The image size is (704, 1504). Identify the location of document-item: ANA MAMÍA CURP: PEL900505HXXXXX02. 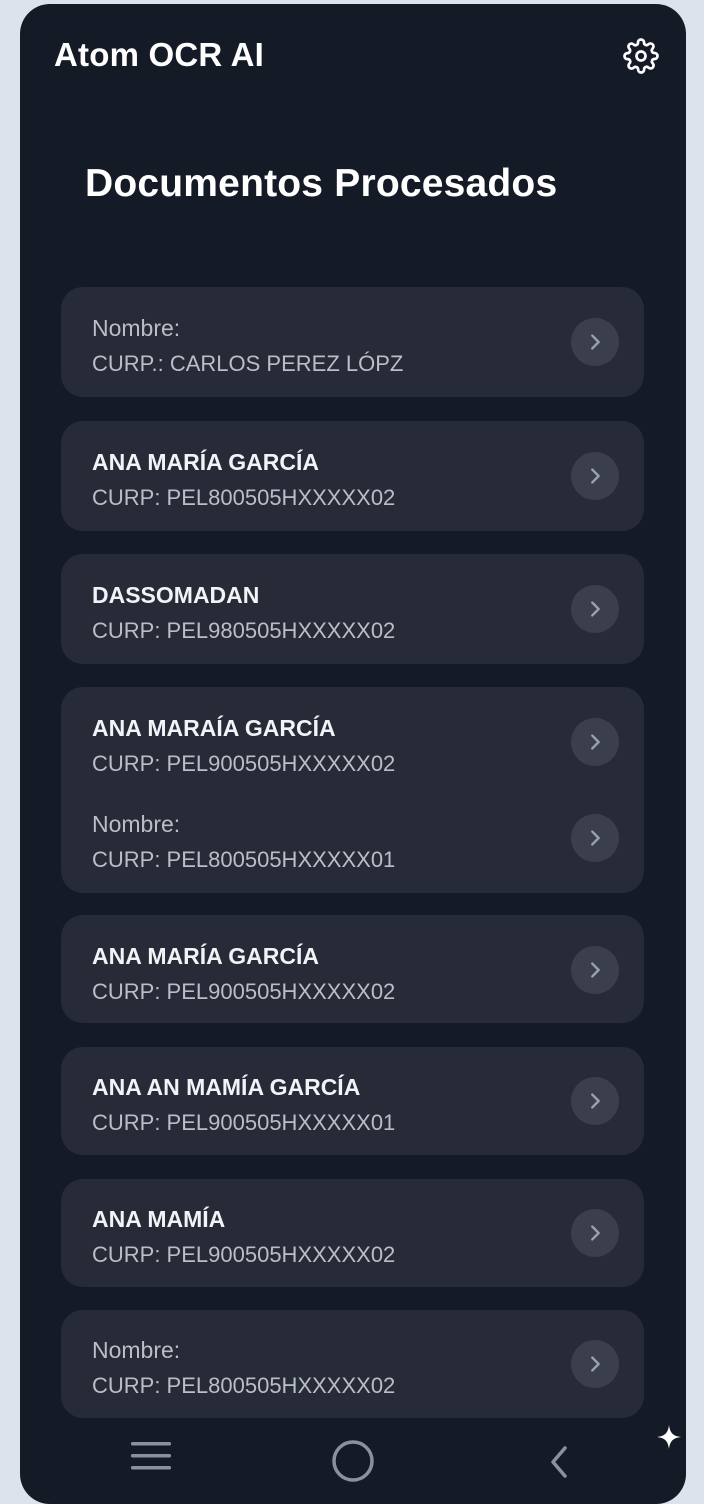
(352, 1233).